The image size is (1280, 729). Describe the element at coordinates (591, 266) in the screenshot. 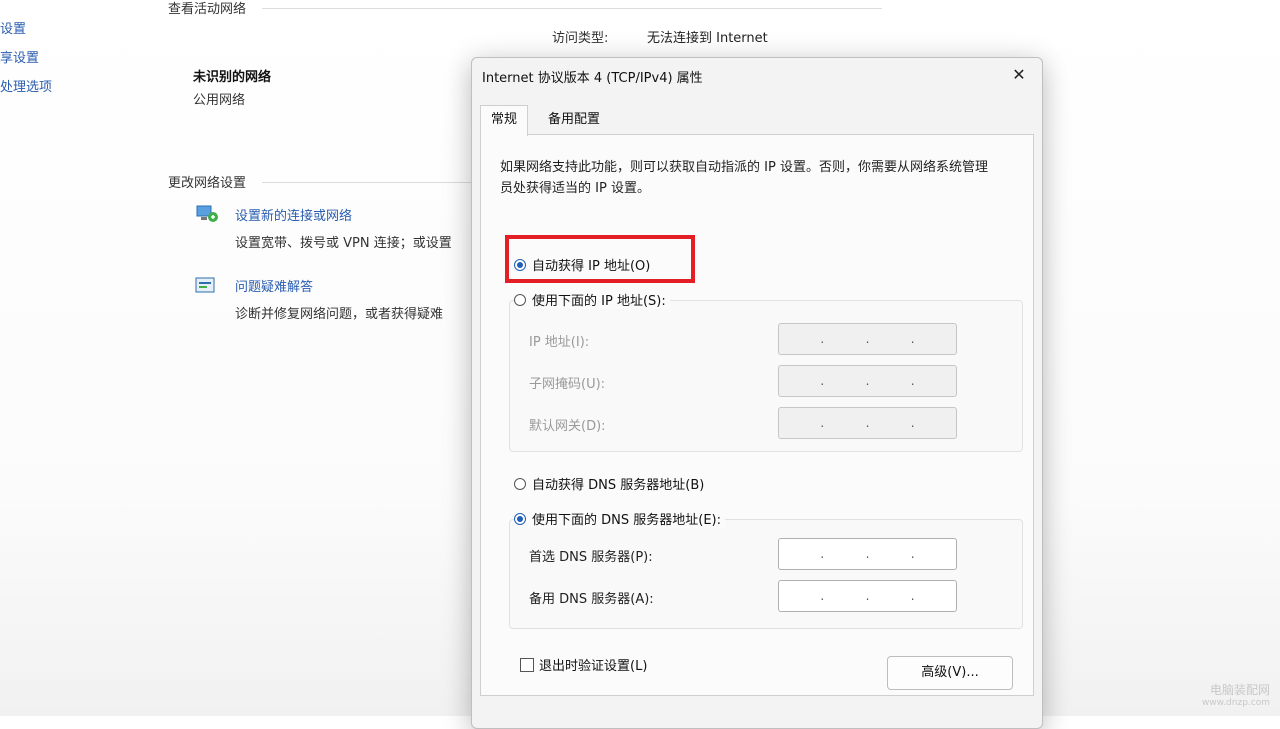

I see `ip-auto-label: 自动获得 IP 地址(O)` at that location.